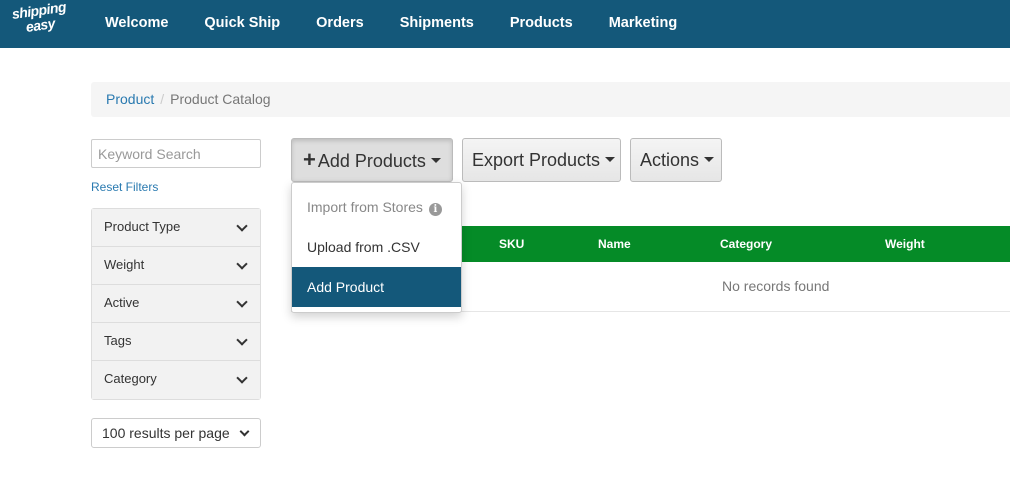  Describe the element at coordinates (437, 24) in the screenshot. I see `nav-shipments: Shipments` at that location.